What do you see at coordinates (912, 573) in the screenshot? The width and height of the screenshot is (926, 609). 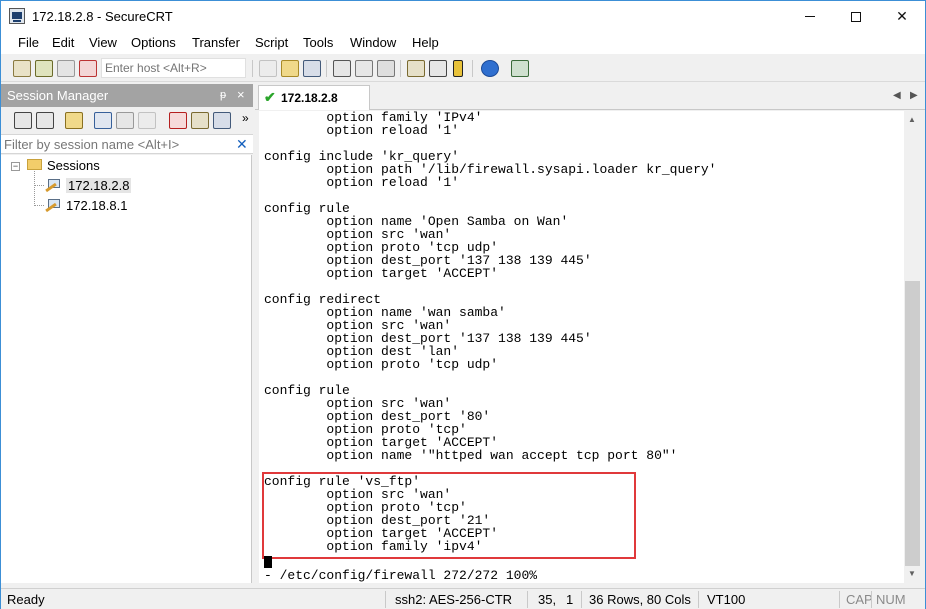 I see `scroll-down-icon: ▼` at bounding box center [912, 573].